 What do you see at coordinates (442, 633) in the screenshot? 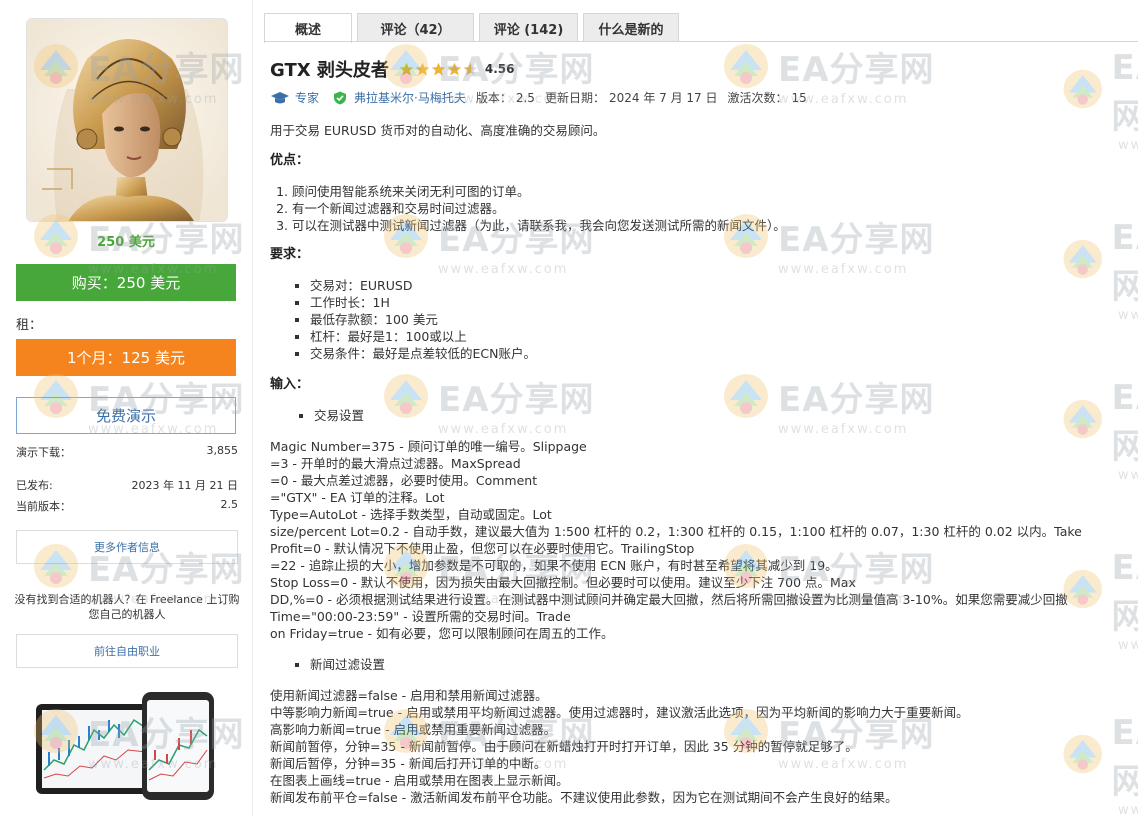
I see `param-line: on Friday=true - 如有必要，您可以限制顾问在周五的工作。` at bounding box center [442, 633].